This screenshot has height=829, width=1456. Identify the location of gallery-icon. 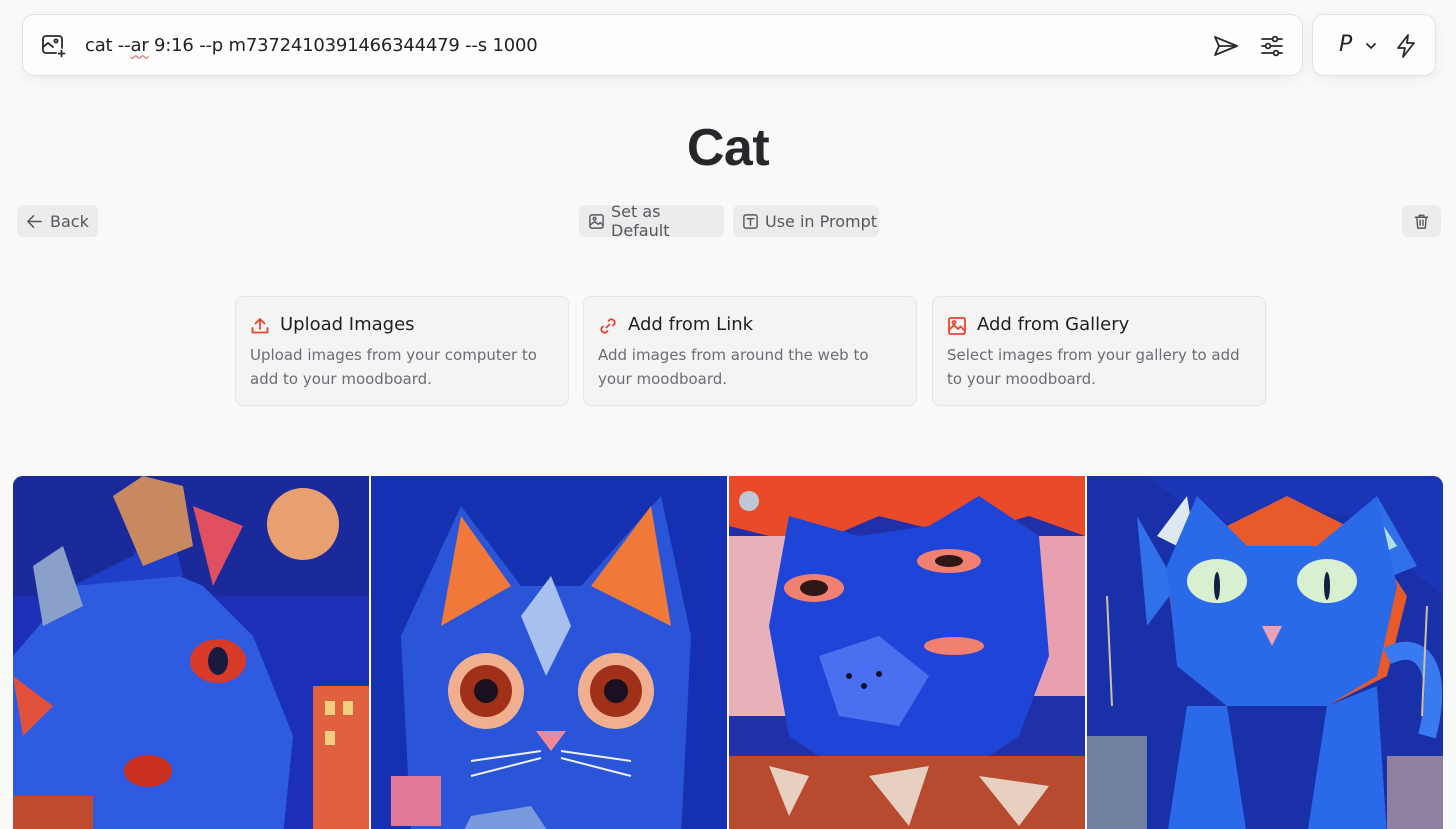
(957, 326).